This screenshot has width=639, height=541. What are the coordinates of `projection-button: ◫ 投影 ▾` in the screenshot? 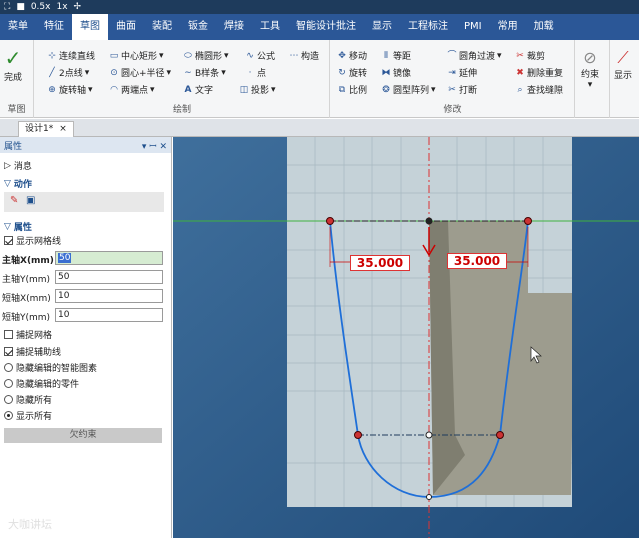 It's located at (257, 90).